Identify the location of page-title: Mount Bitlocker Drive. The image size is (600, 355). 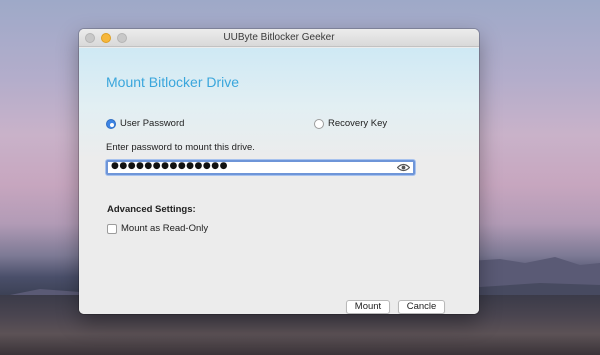
(173, 82).